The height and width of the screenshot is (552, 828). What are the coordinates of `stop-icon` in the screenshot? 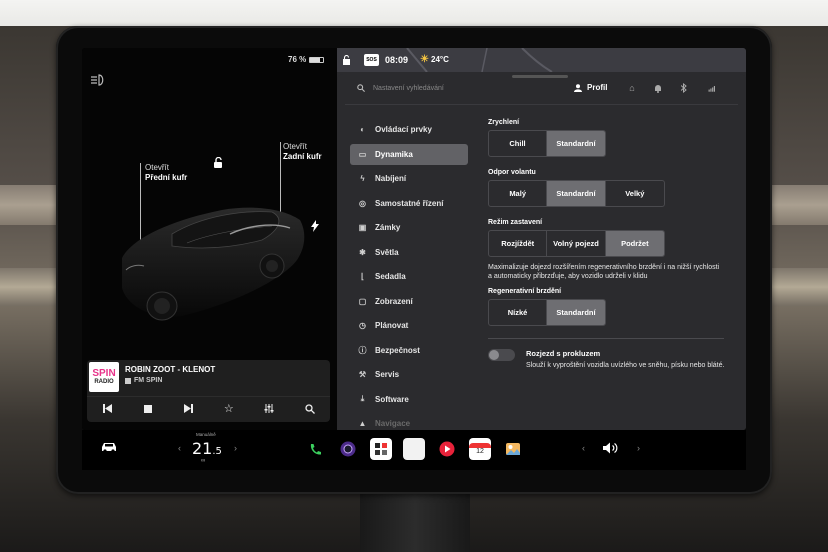 It's located at (148, 409).